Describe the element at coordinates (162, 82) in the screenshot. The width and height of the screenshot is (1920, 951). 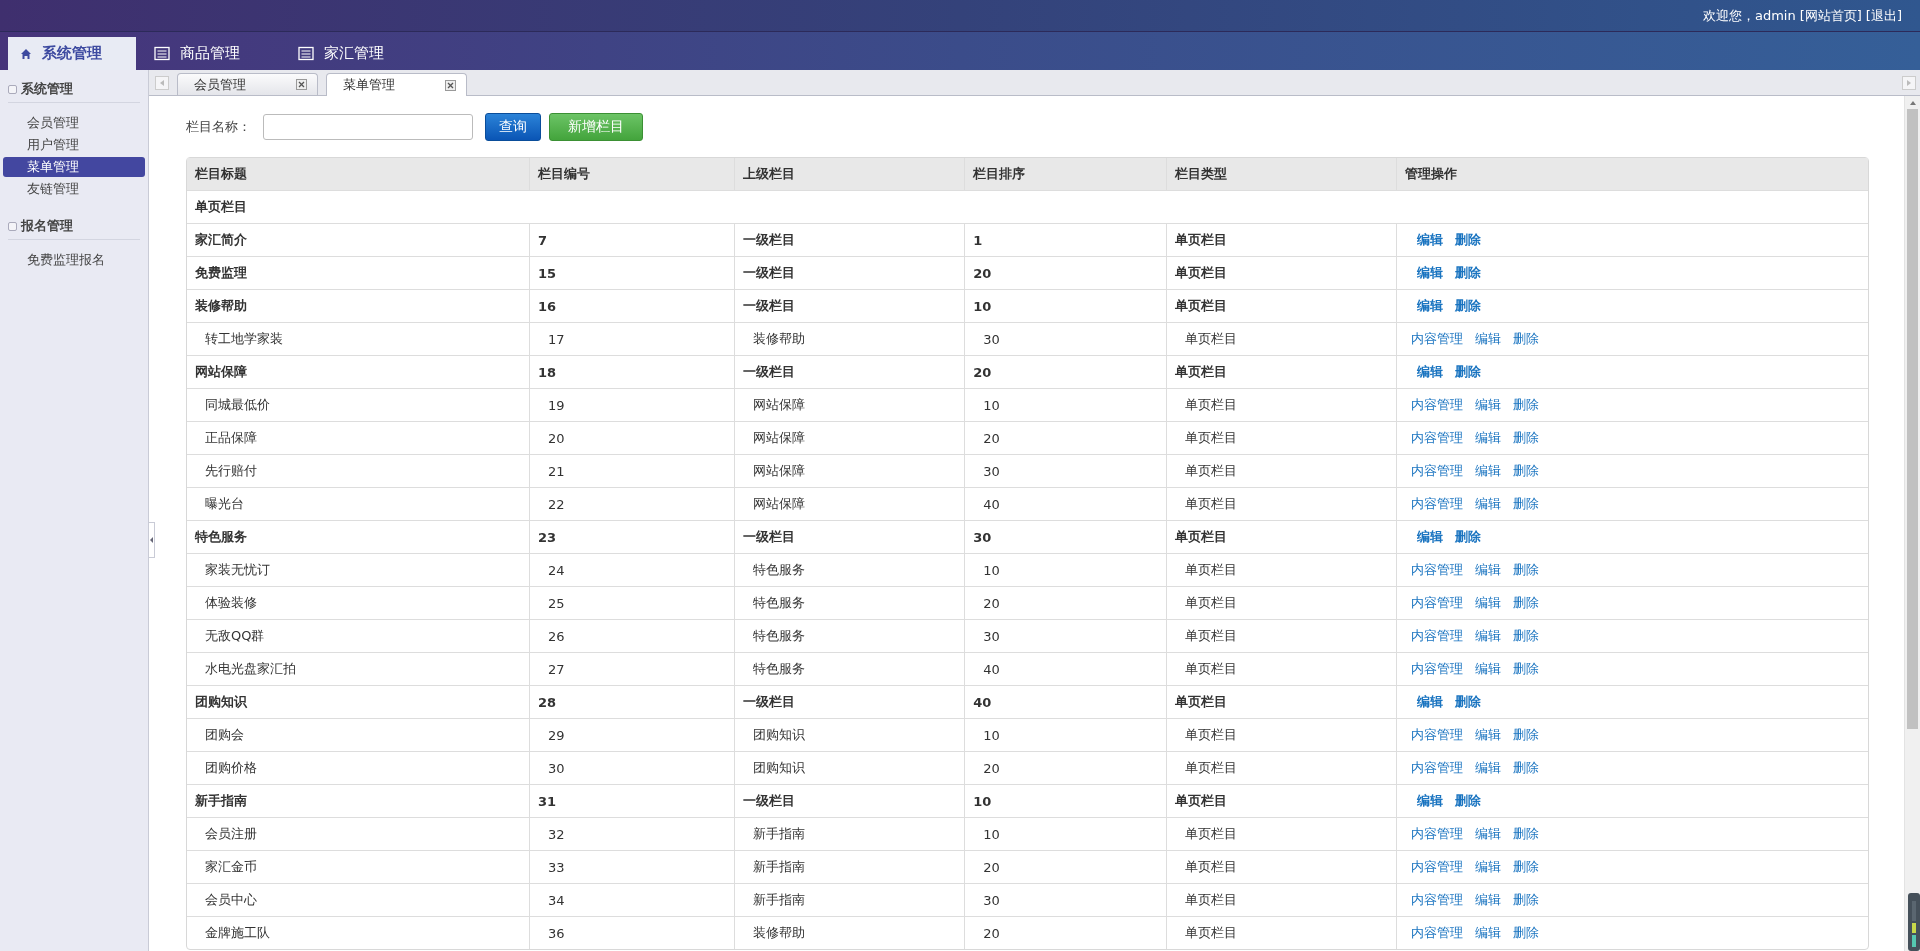
I see `scroll-left-button` at that location.